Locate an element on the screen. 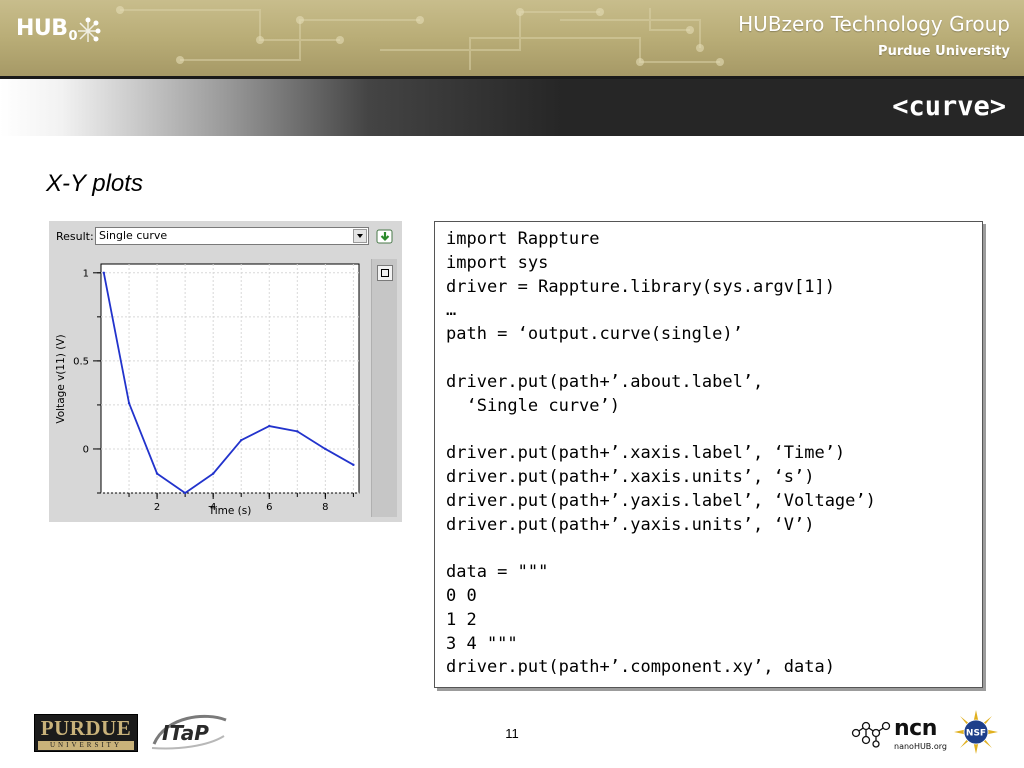 This screenshot has height=768, width=1024. y-tick-label: 0 is located at coordinates (86, 449).